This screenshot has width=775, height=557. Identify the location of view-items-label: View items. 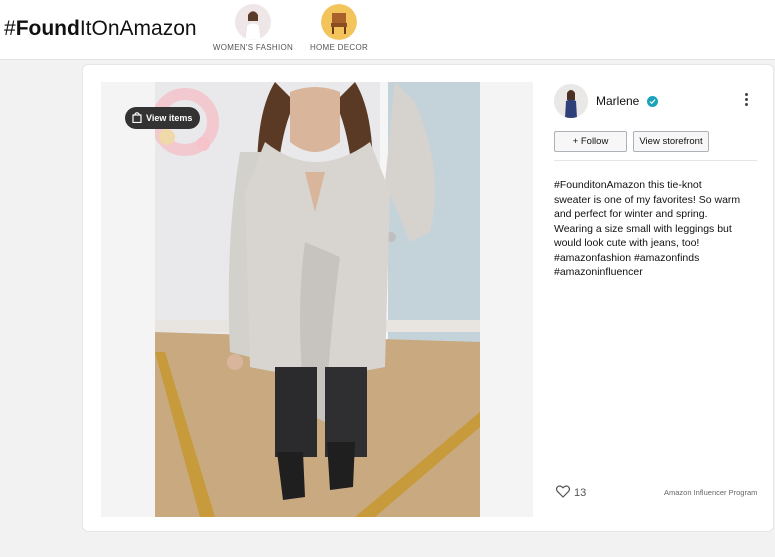
(169, 118).